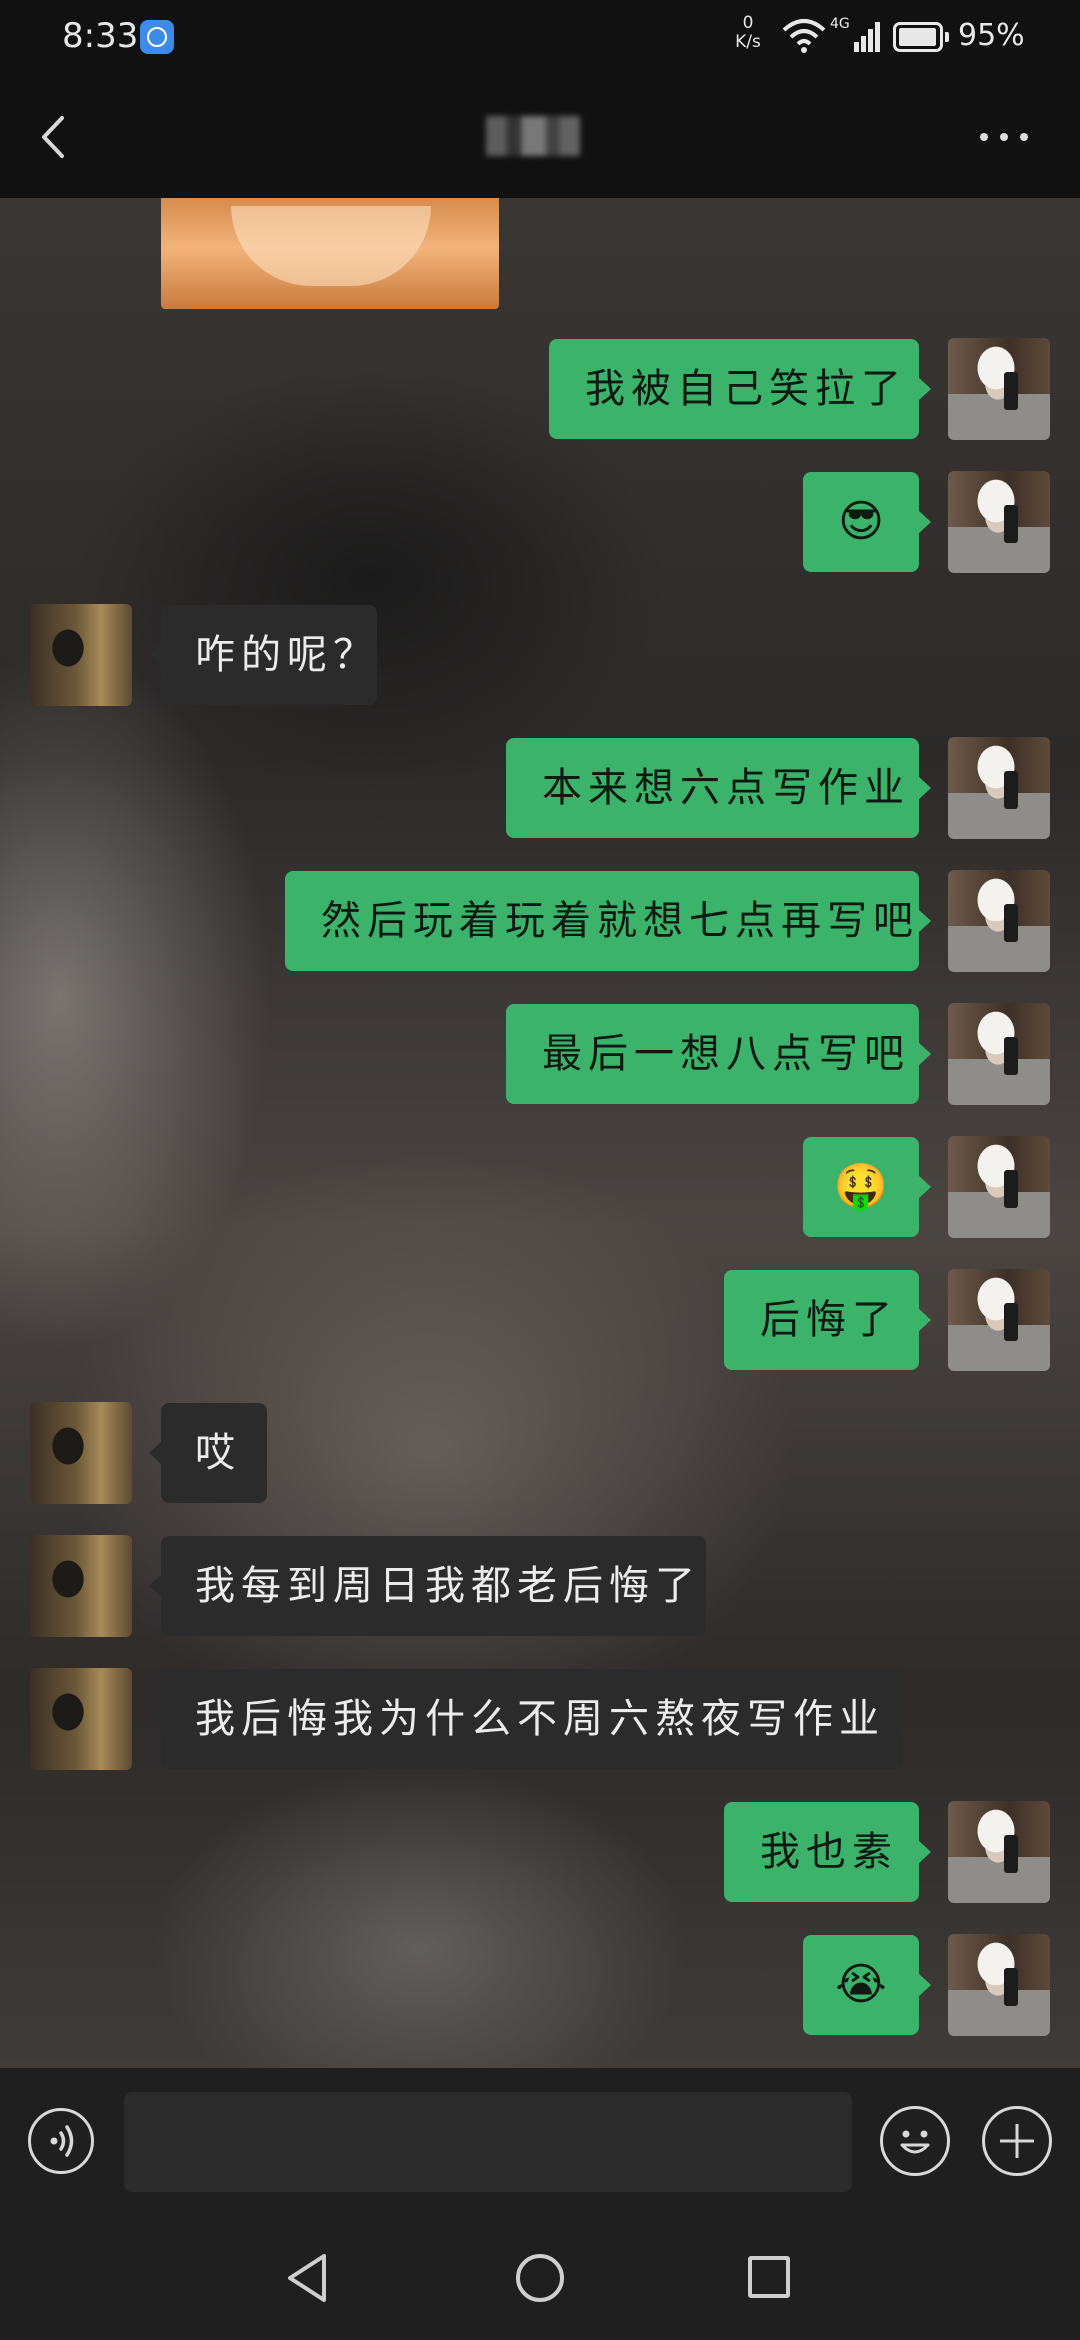 This screenshot has width=1080, height=2340. Describe the element at coordinates (526, 1719) in the screenshot. I see `incoming-bubble: 我后悔我为什么不周六熬夜写作业` at that location.